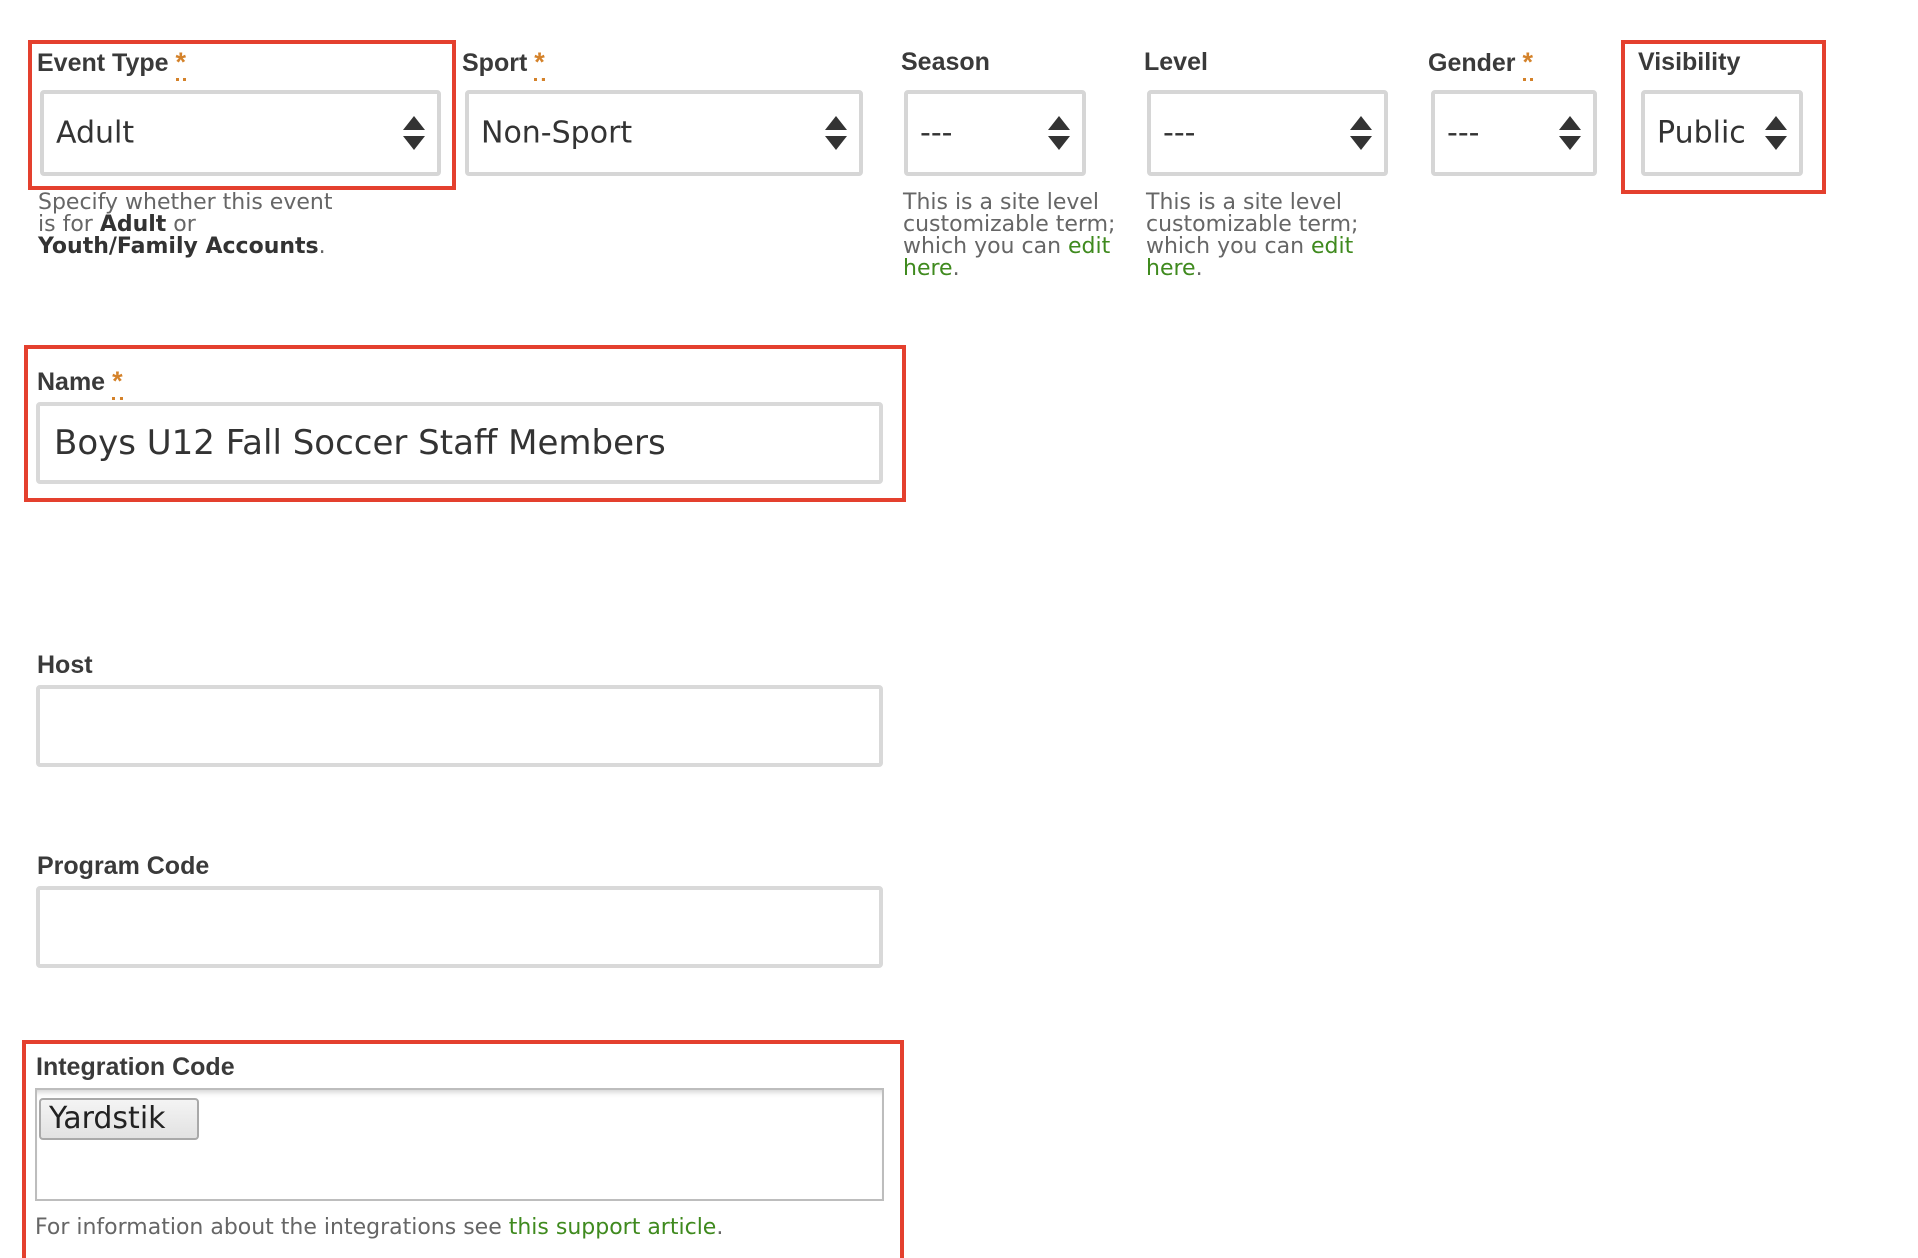 This screenshot has height=1258, width=1918. What do you see at coordinates (65, 665) in the screenshot?
I see `host-label: Host` at bounding box center [65, 665].